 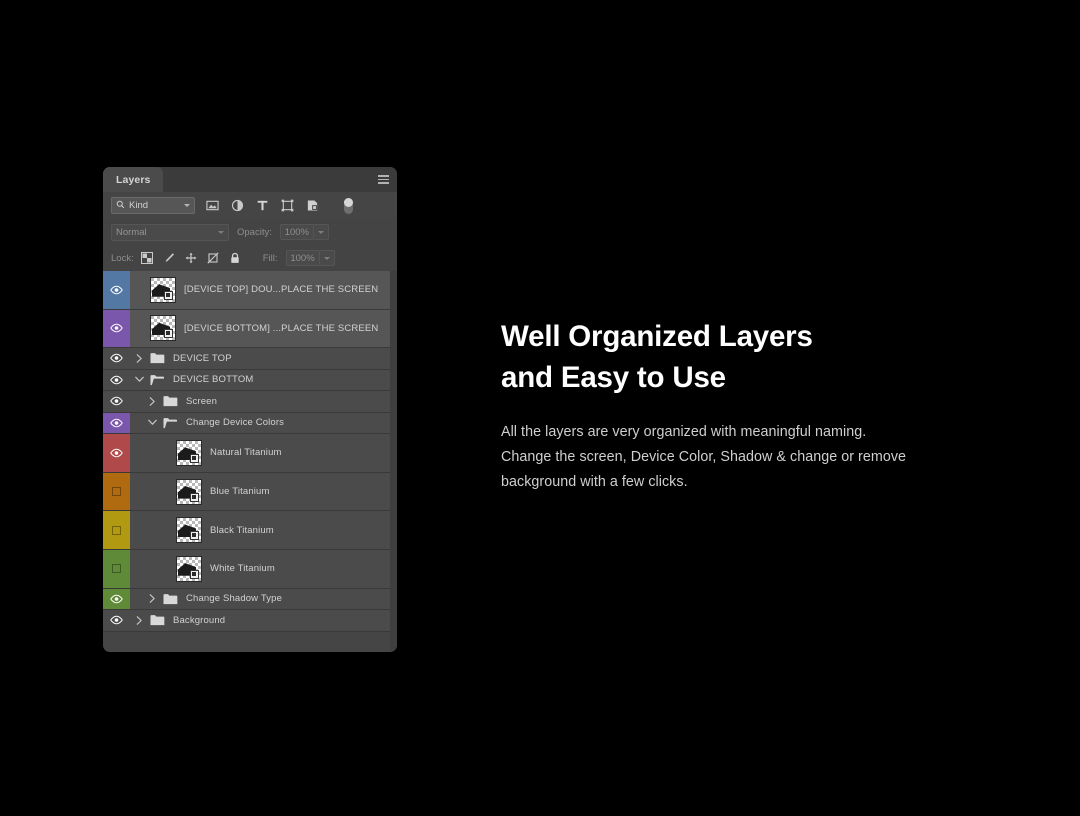 I want to click on layer-row: Black Titanium, so click(x=250, y=530).